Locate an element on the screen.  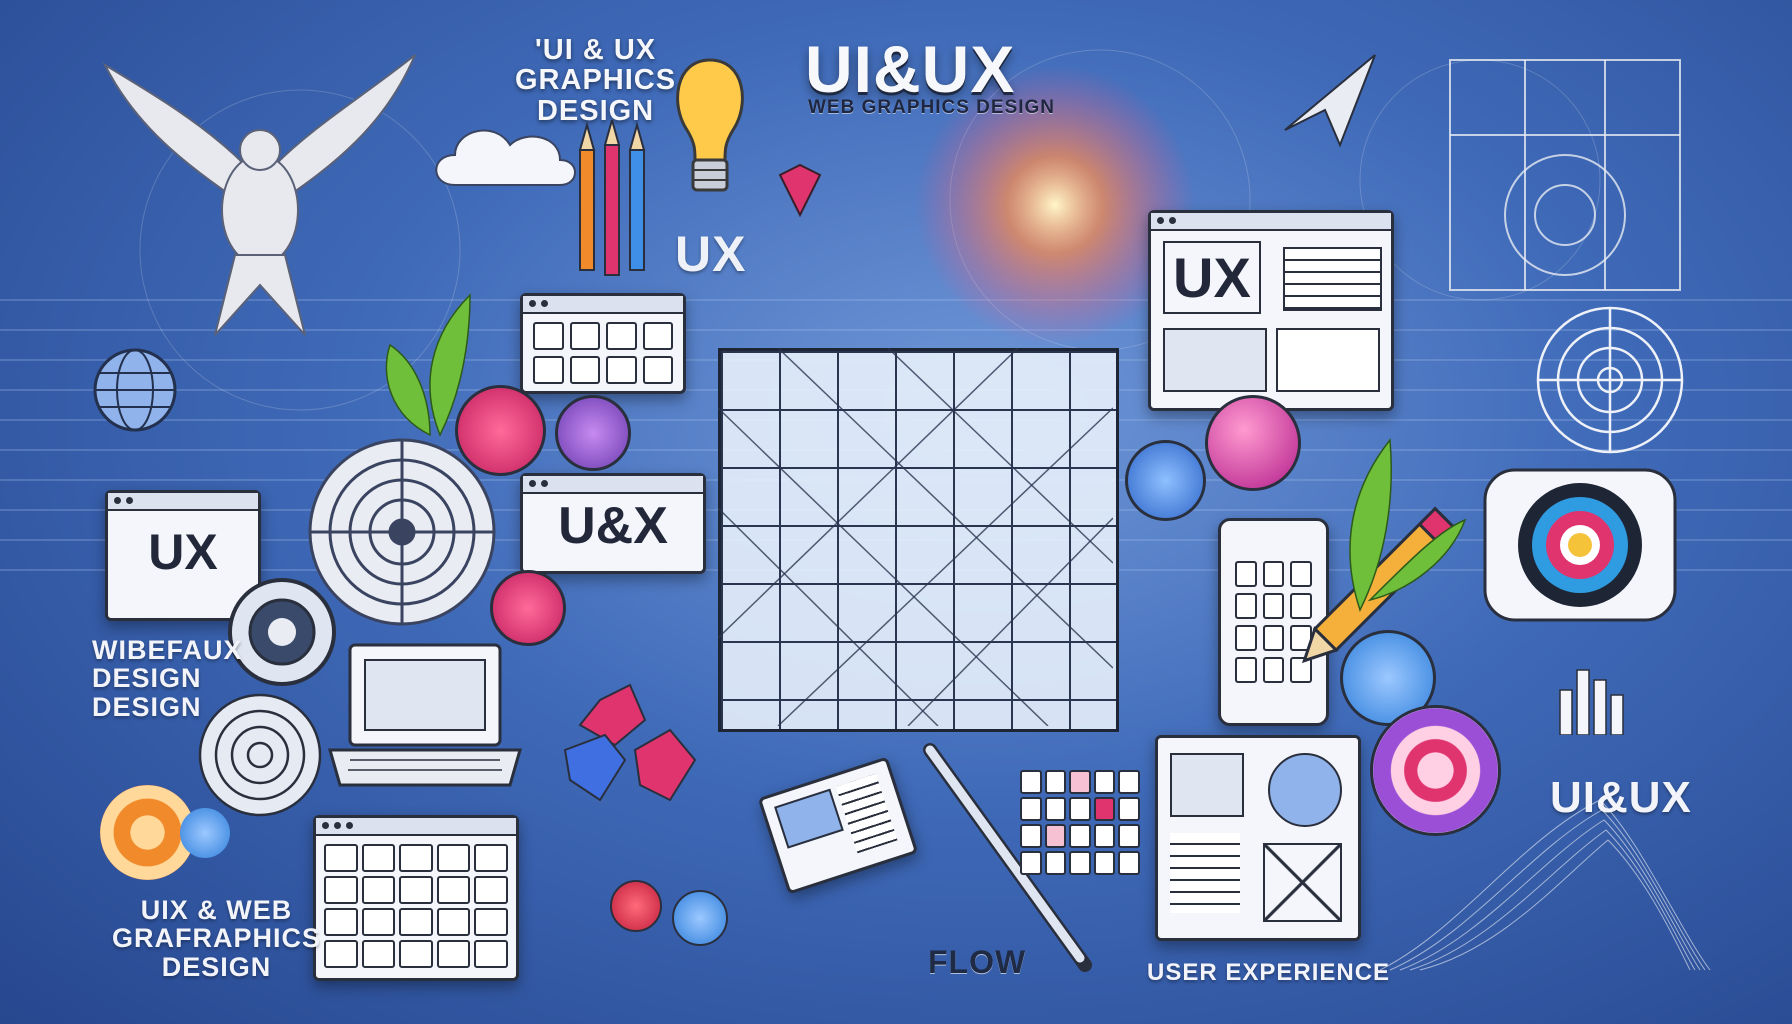
blue-orb is located at coordinates (1165, 480).